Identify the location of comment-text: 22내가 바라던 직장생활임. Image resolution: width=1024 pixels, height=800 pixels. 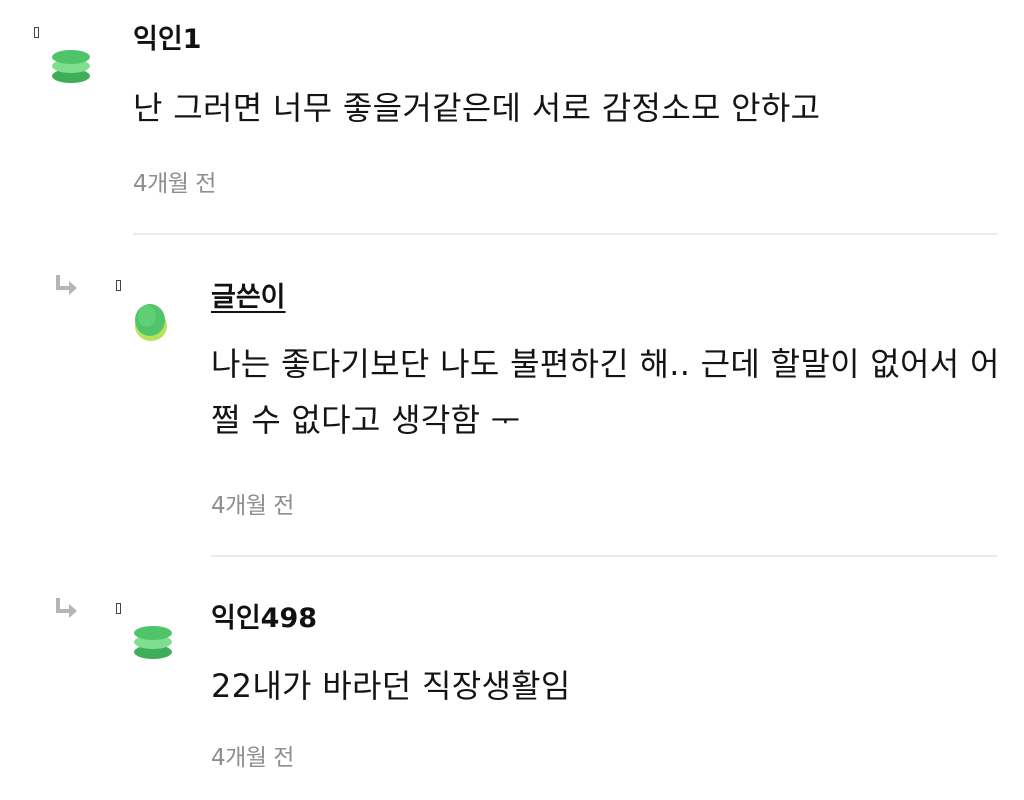
(391, 686).